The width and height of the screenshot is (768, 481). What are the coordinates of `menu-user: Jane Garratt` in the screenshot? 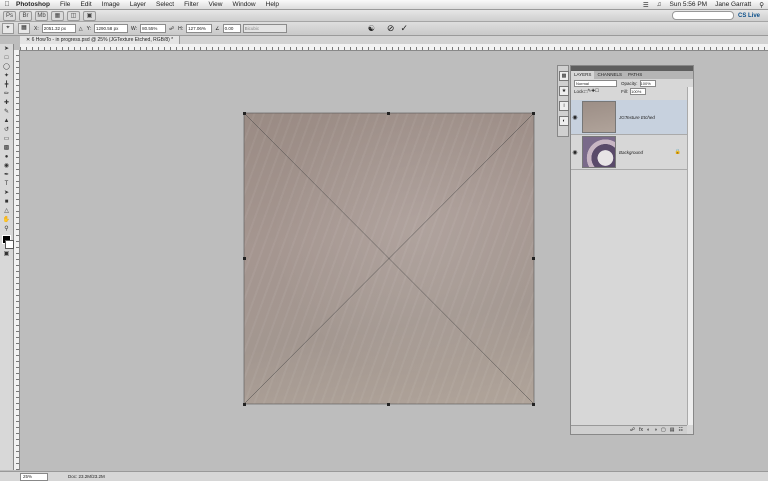 It's located at (733, 4).